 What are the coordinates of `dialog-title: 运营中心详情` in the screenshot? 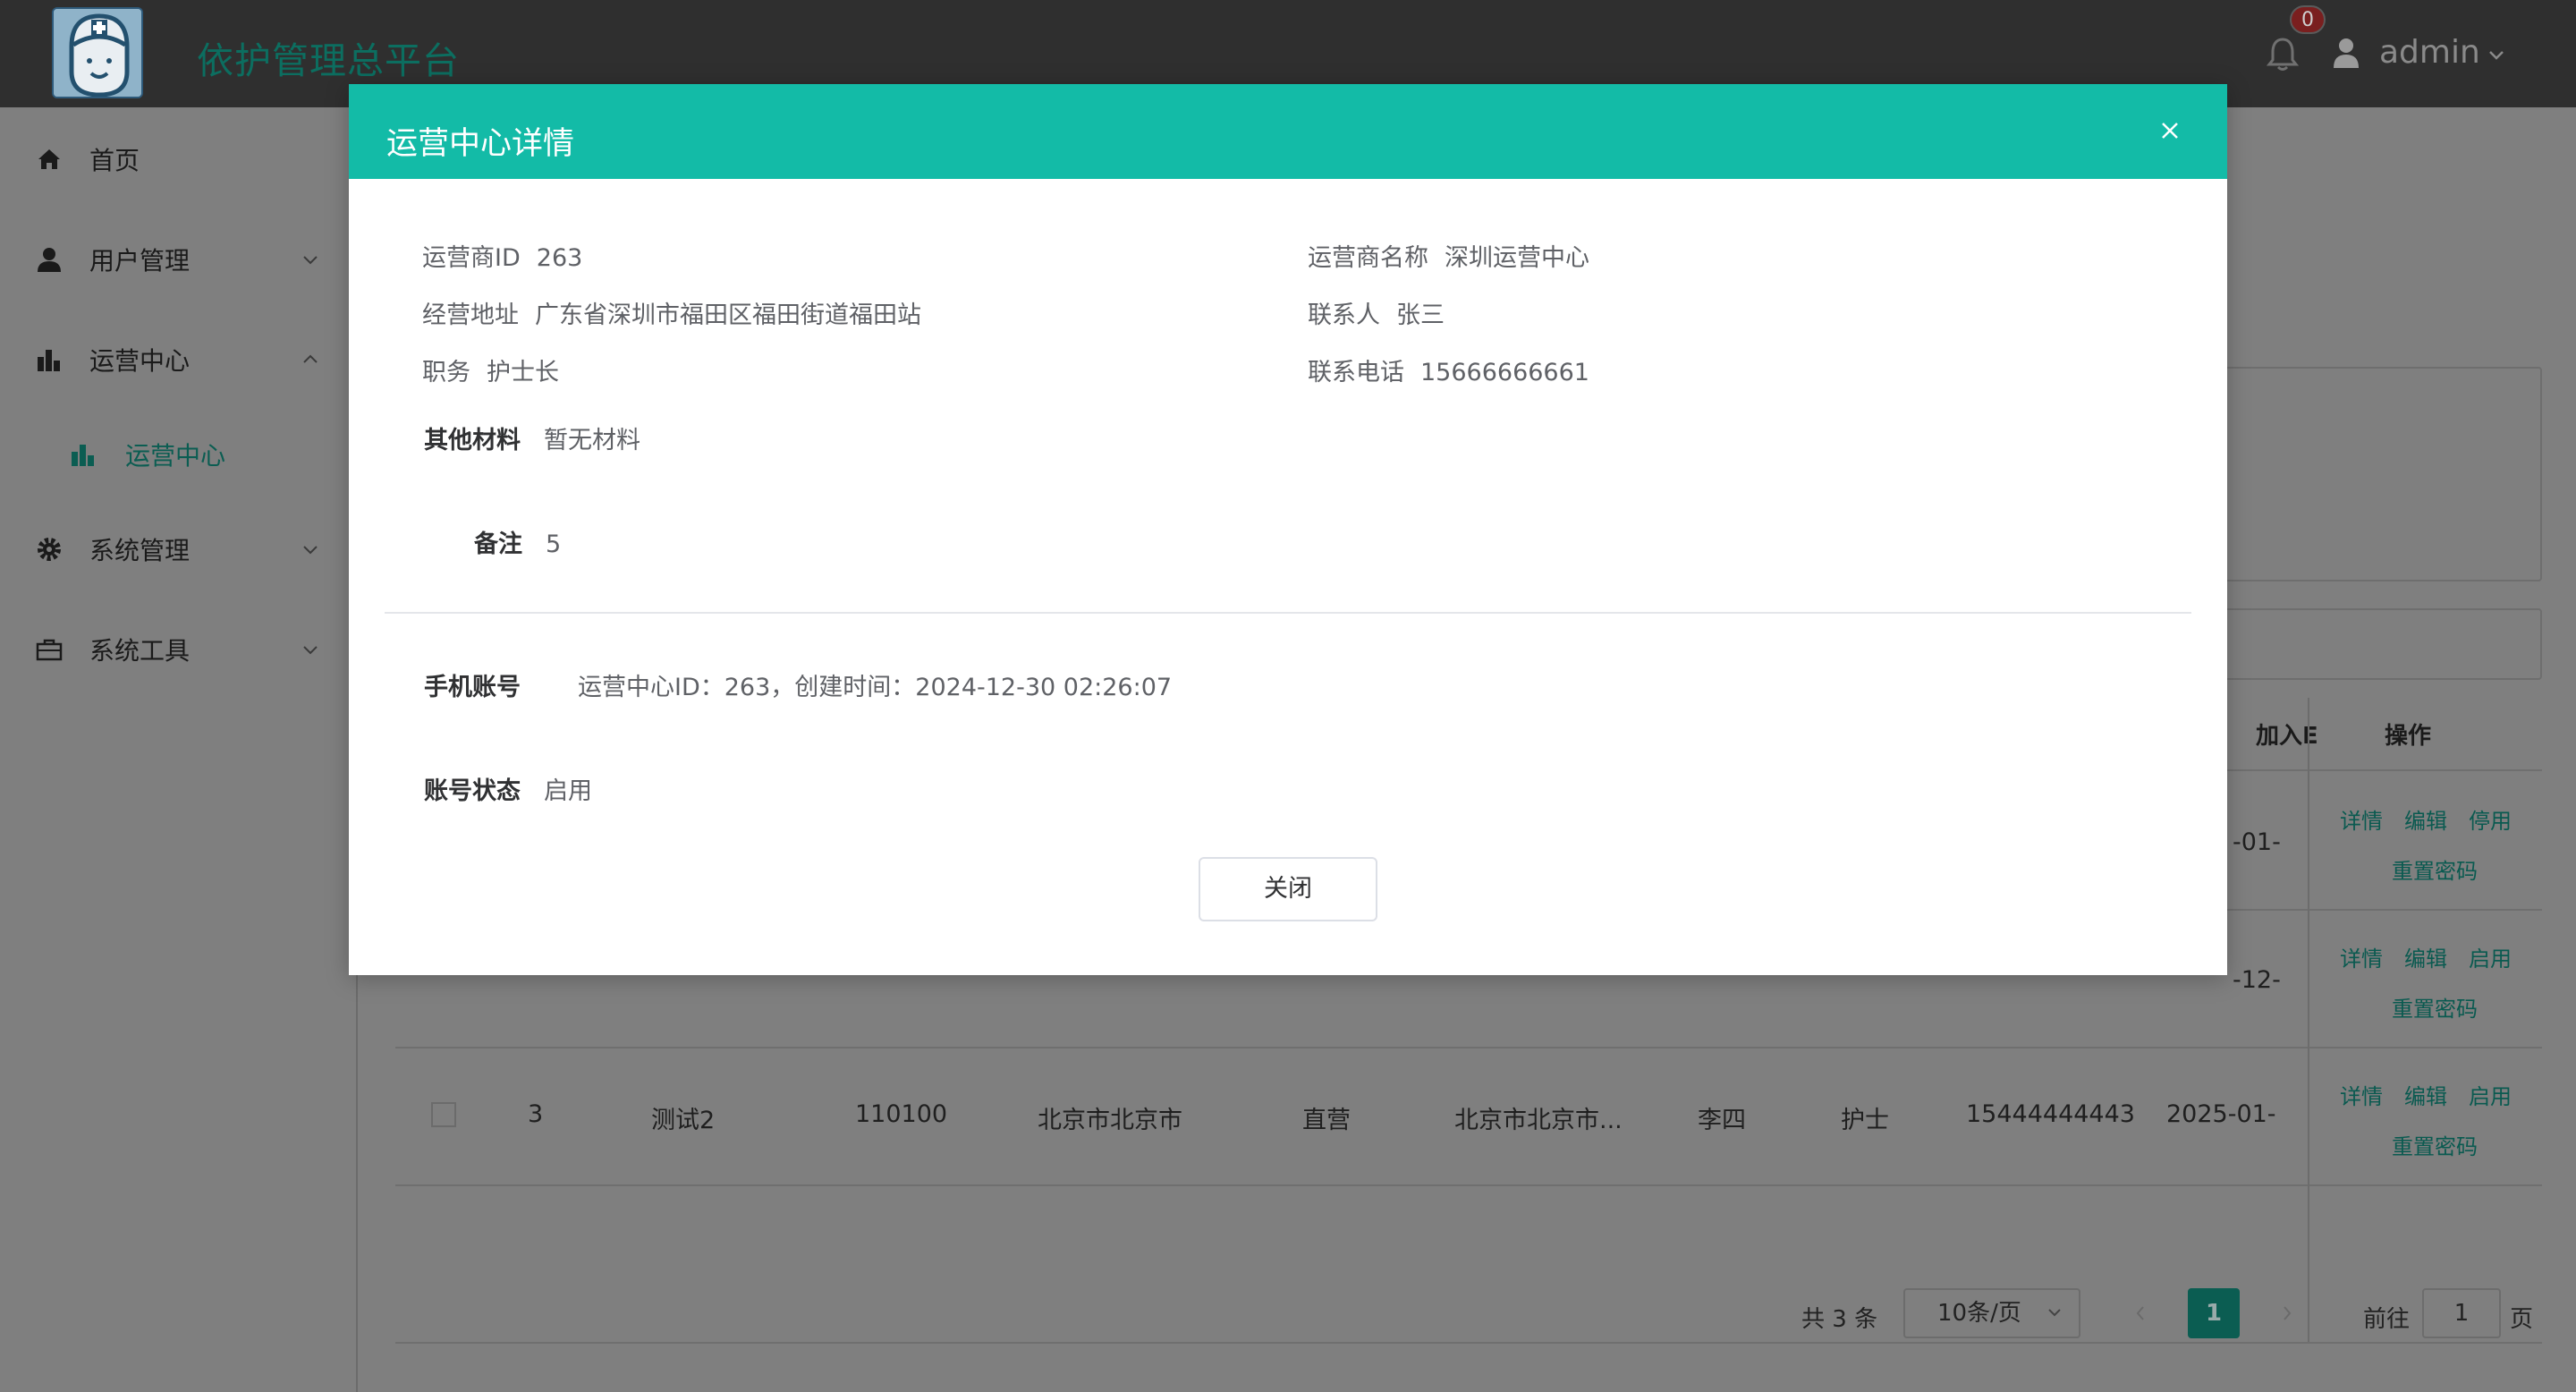 It's located at (480, 144).